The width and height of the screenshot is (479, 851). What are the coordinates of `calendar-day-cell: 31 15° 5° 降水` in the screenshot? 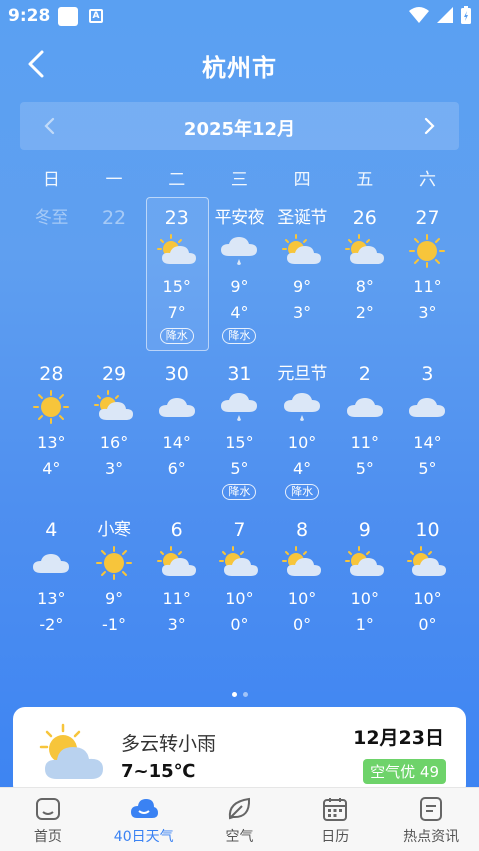 It's located at (239, 432).